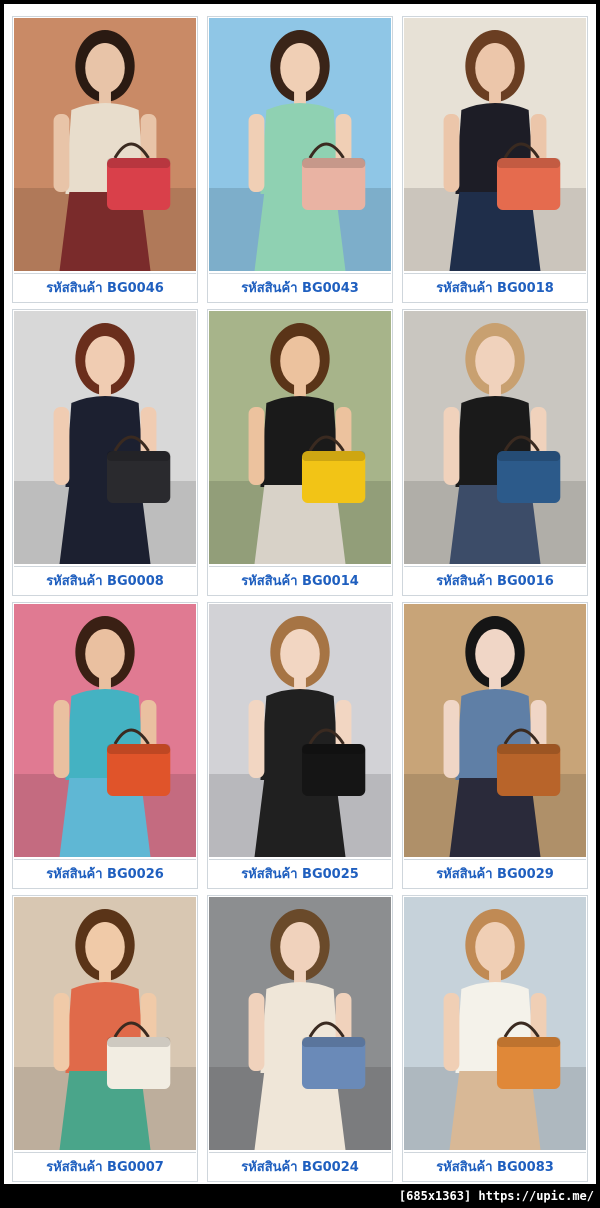 This screenshot has height=1208, width=600. I want to click on product-card: รหัสสินค้า BG0046, so click(105, 159).